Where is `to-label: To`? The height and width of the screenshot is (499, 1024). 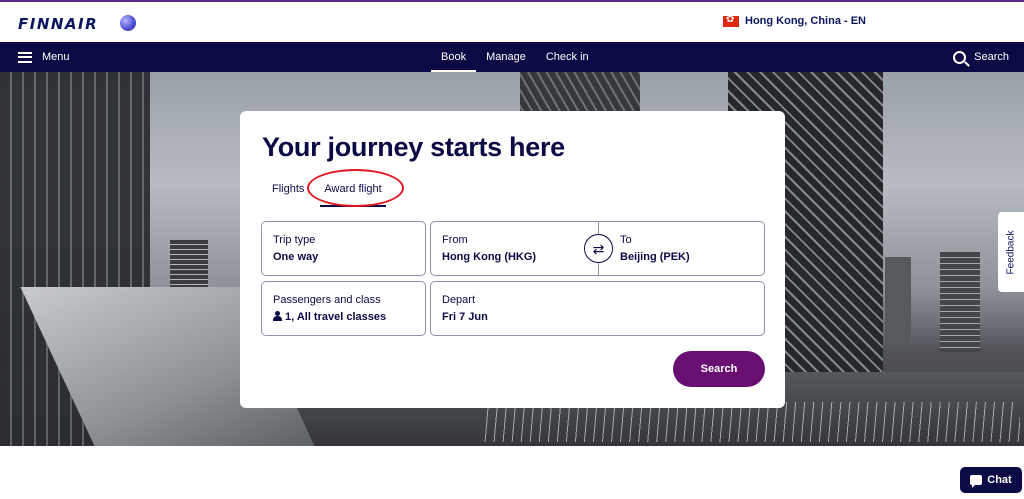 to-label: To is located at coordinates (626, 240).